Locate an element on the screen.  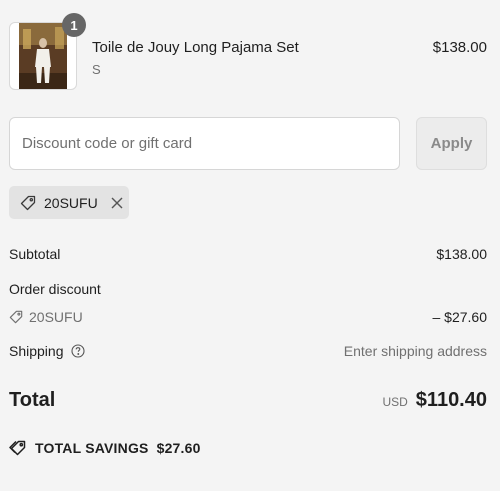
subtotal-label: Subtotal is located at coordinates (35, 254).